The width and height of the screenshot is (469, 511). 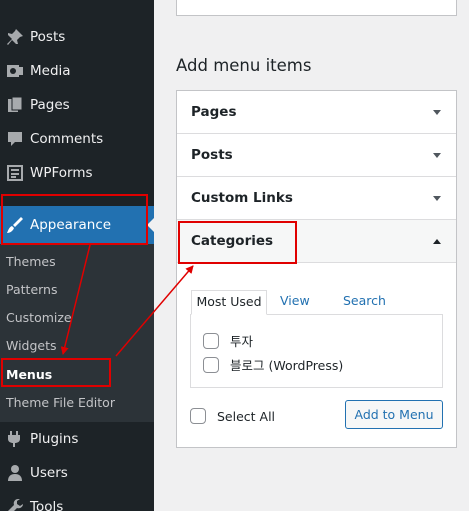 I want to click on add-menu-items-heading: Add menu items, so click(x=244, y=65).